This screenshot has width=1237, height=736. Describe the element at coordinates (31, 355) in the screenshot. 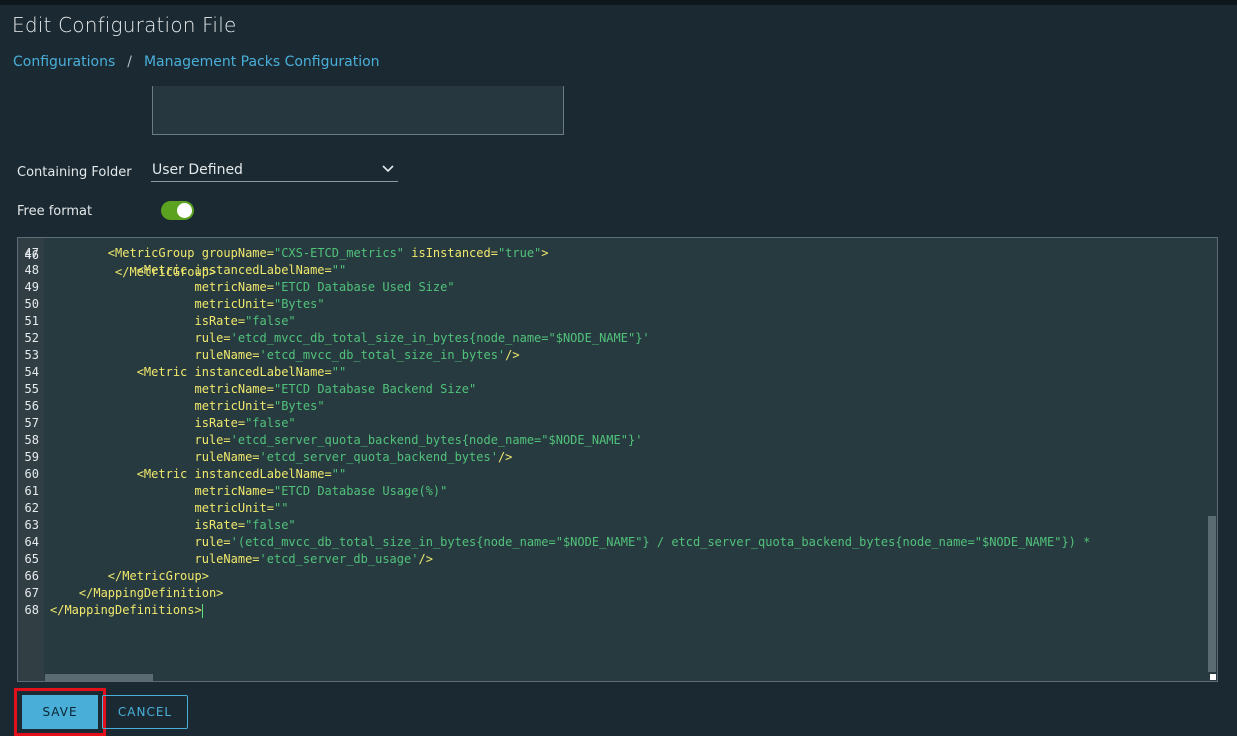

I see `line-number: 53` at that location.